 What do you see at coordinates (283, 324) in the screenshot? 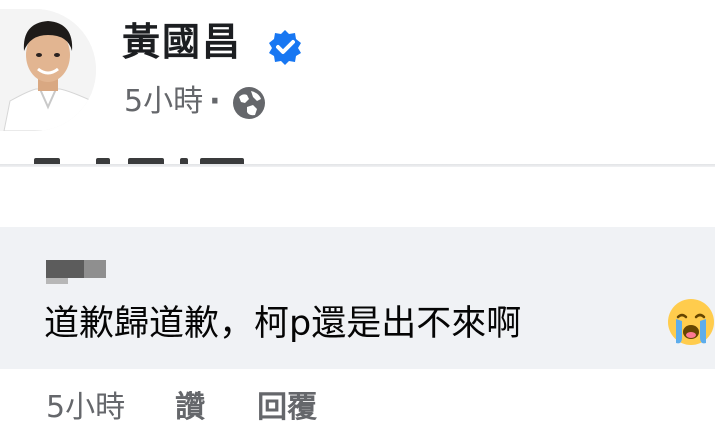
I see `comment-text: 道歉歸道歉，柯p還是出不來啊` at bounding box center [283, 324].